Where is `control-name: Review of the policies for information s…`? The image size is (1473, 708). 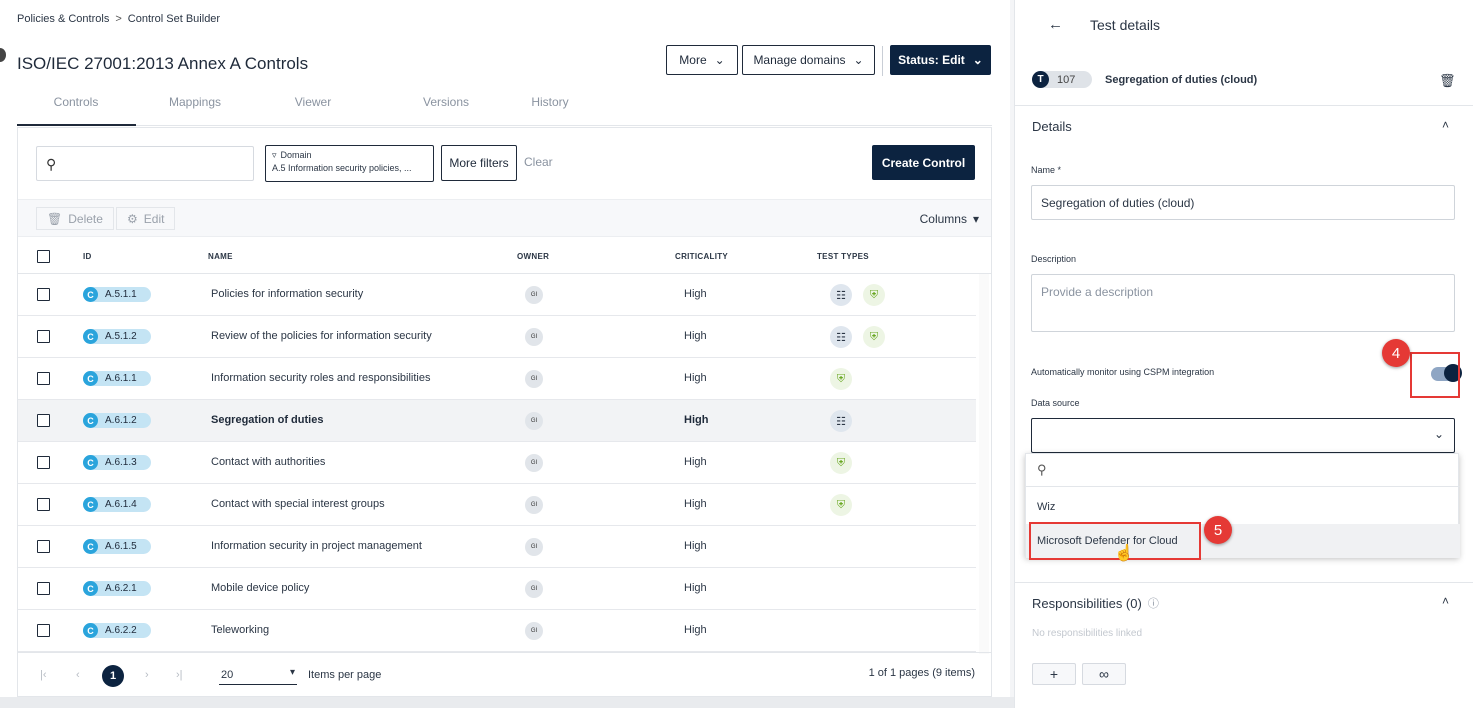
control-name: Review of the policies for information s… is located at coordinates (321, 336).